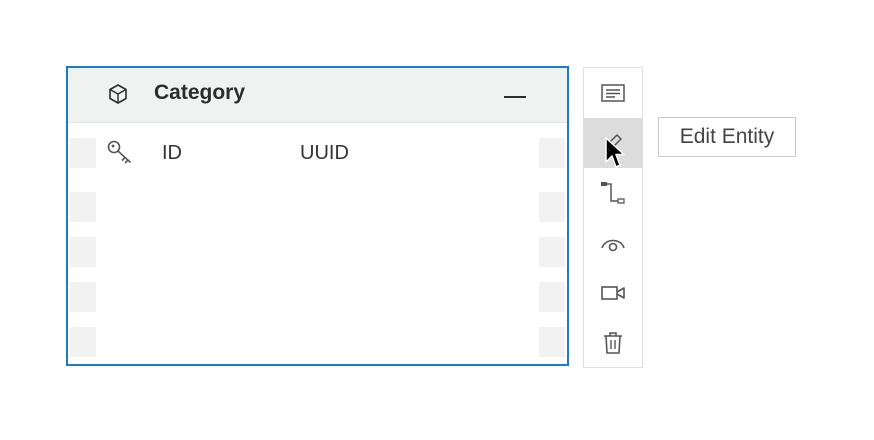 This screenshot has width=874, height=440. I want to click on relation-connector-icon, so click(613, 193).